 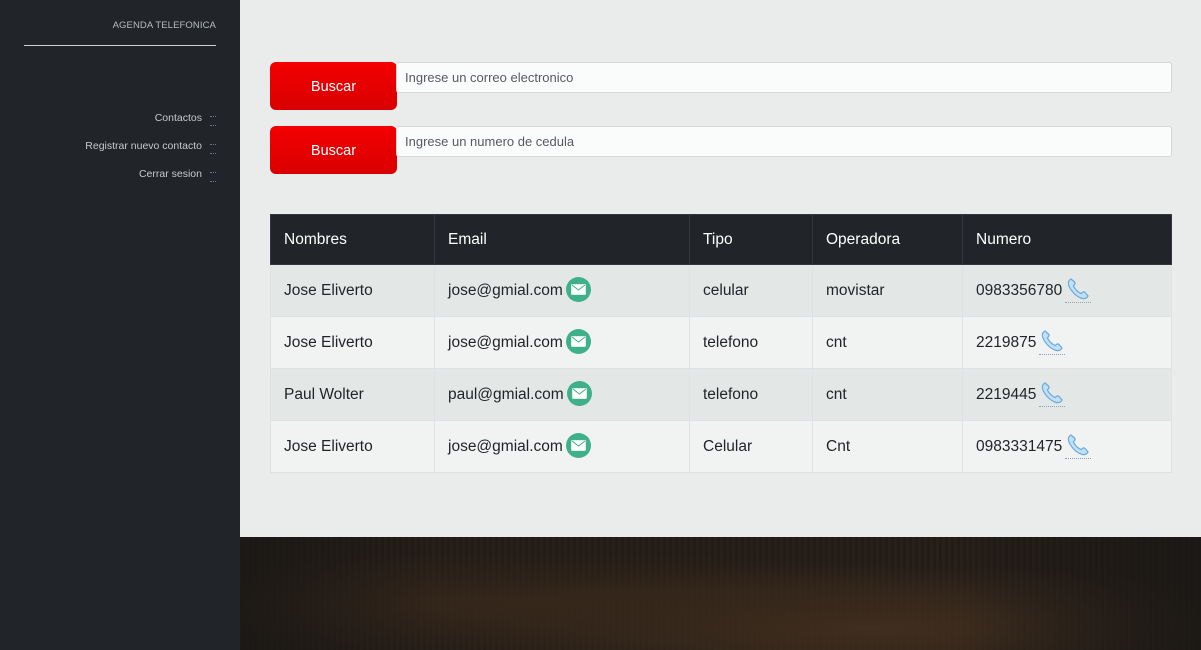 What do you see at coordinates (1019, 290) in the screenshot?
I see `numero-text: 0983356780` at bounding box center [1019, 290].